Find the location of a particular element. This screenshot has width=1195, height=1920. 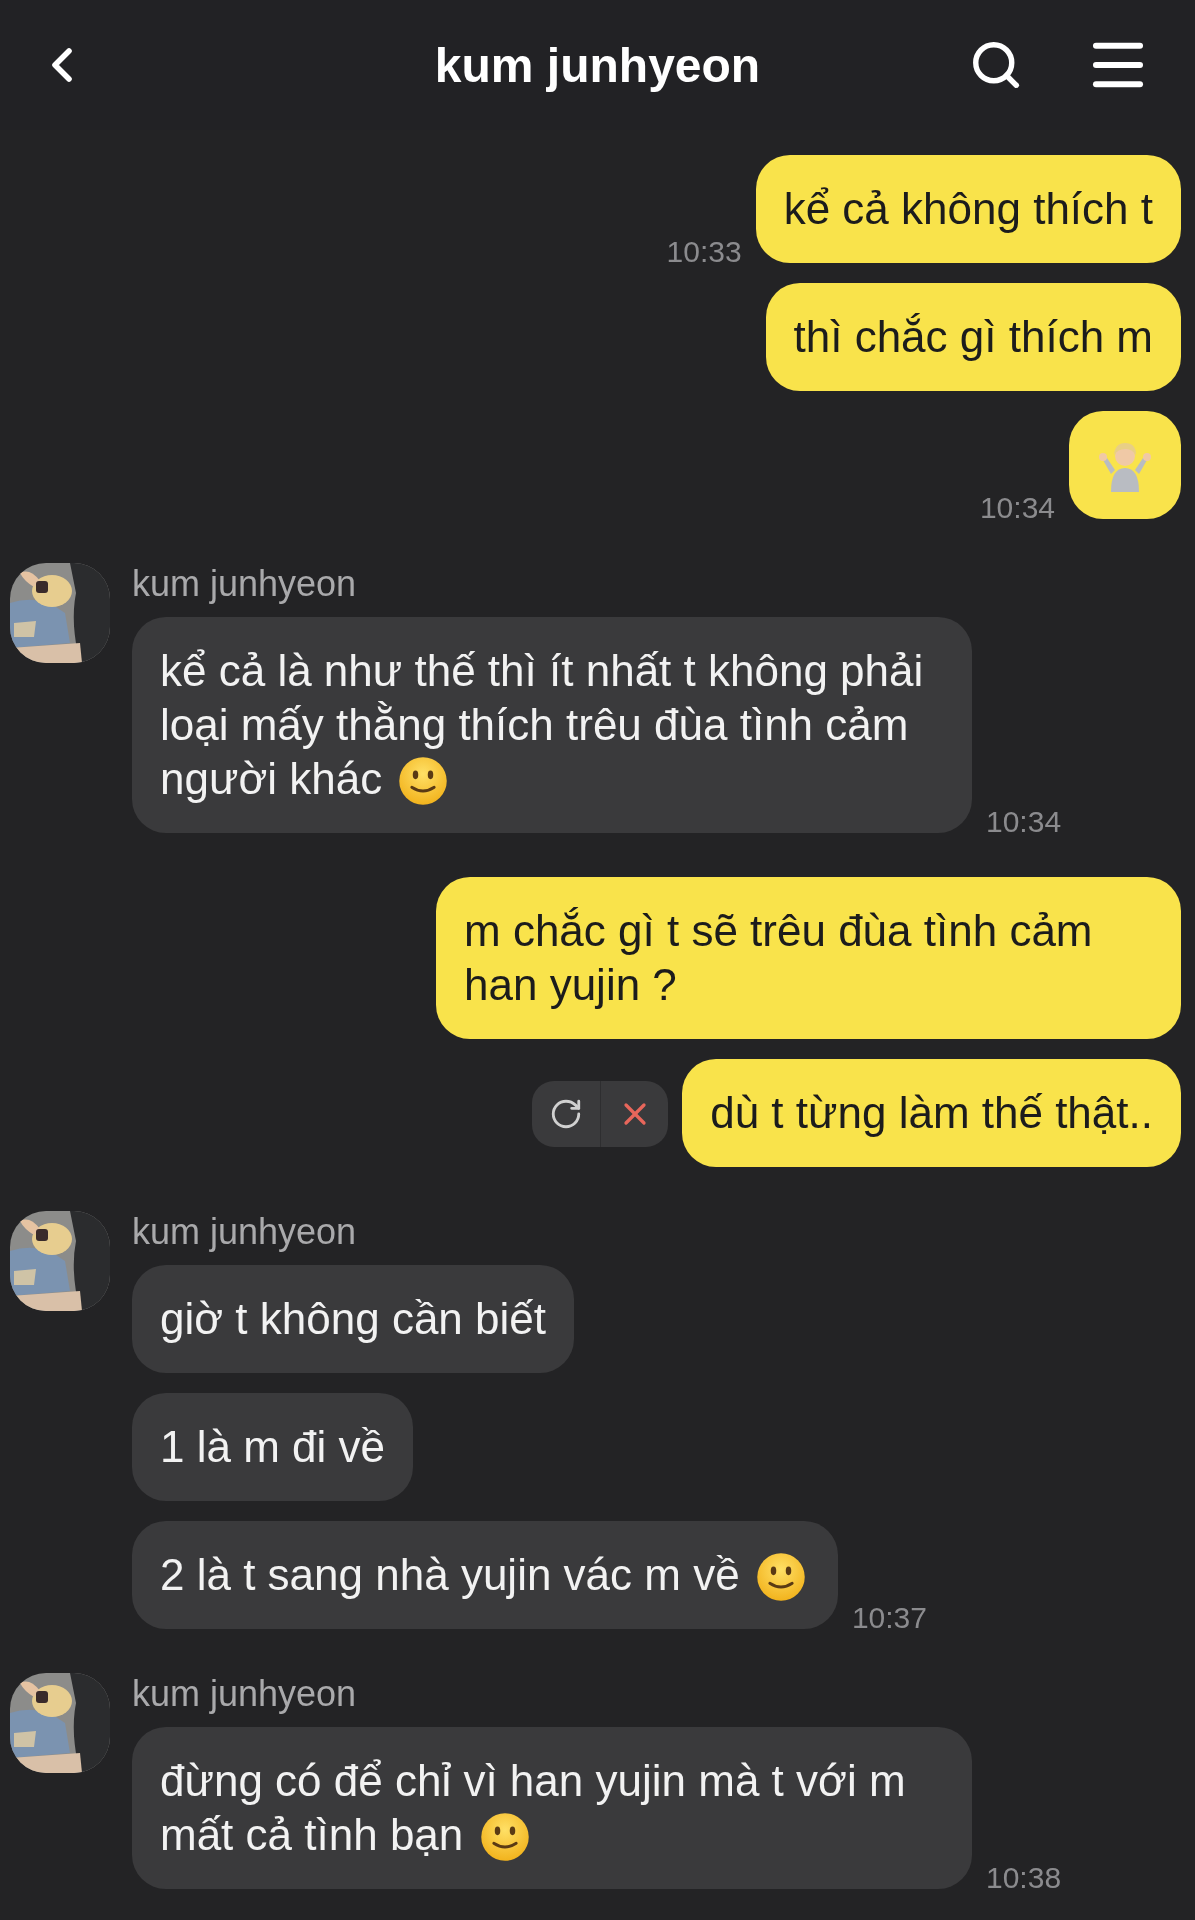

message-bubble: giờ t không cần biết is located at coordinates (353, 1319).